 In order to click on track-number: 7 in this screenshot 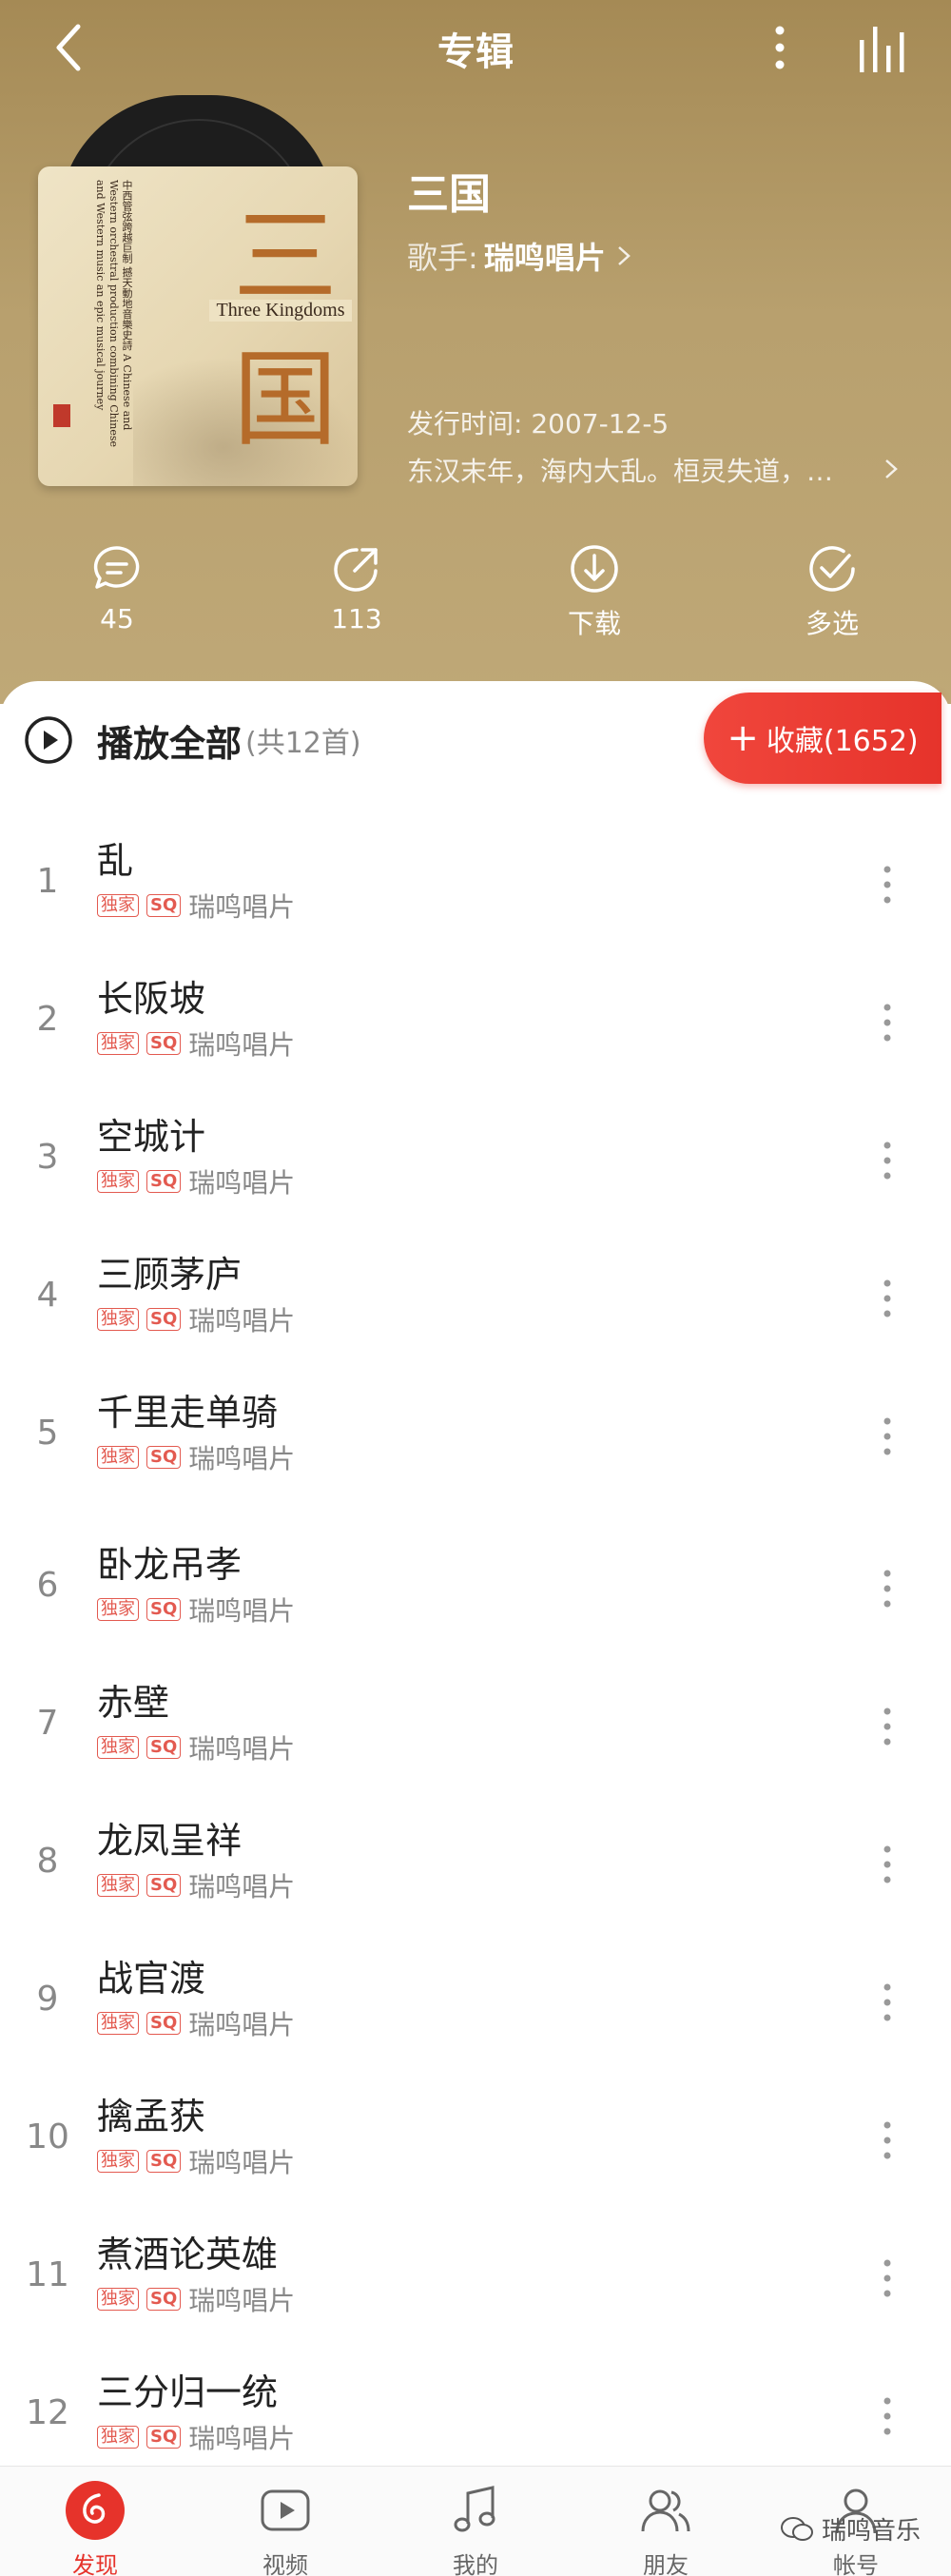, I will do `click(47, 1723)`.